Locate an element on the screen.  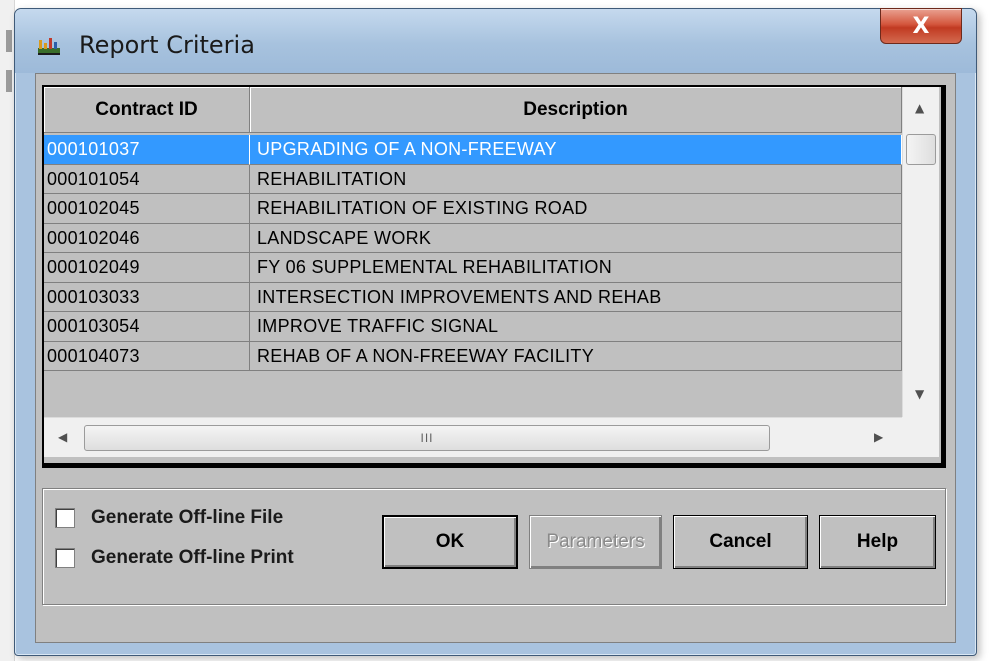
arrow-right-icon: ▶ is located at coordinates (878, 437).